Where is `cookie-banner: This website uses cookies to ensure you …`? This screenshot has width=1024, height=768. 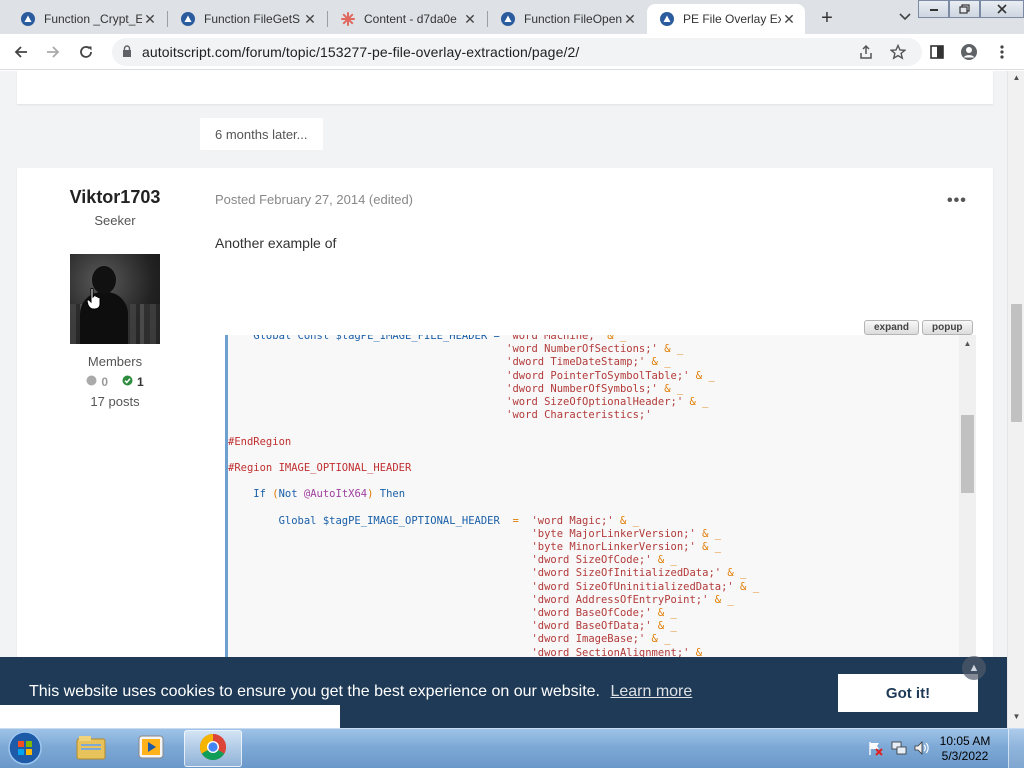 cookie-banner: This website uses cookies to ensure you … is located at coordinates (503, 692).